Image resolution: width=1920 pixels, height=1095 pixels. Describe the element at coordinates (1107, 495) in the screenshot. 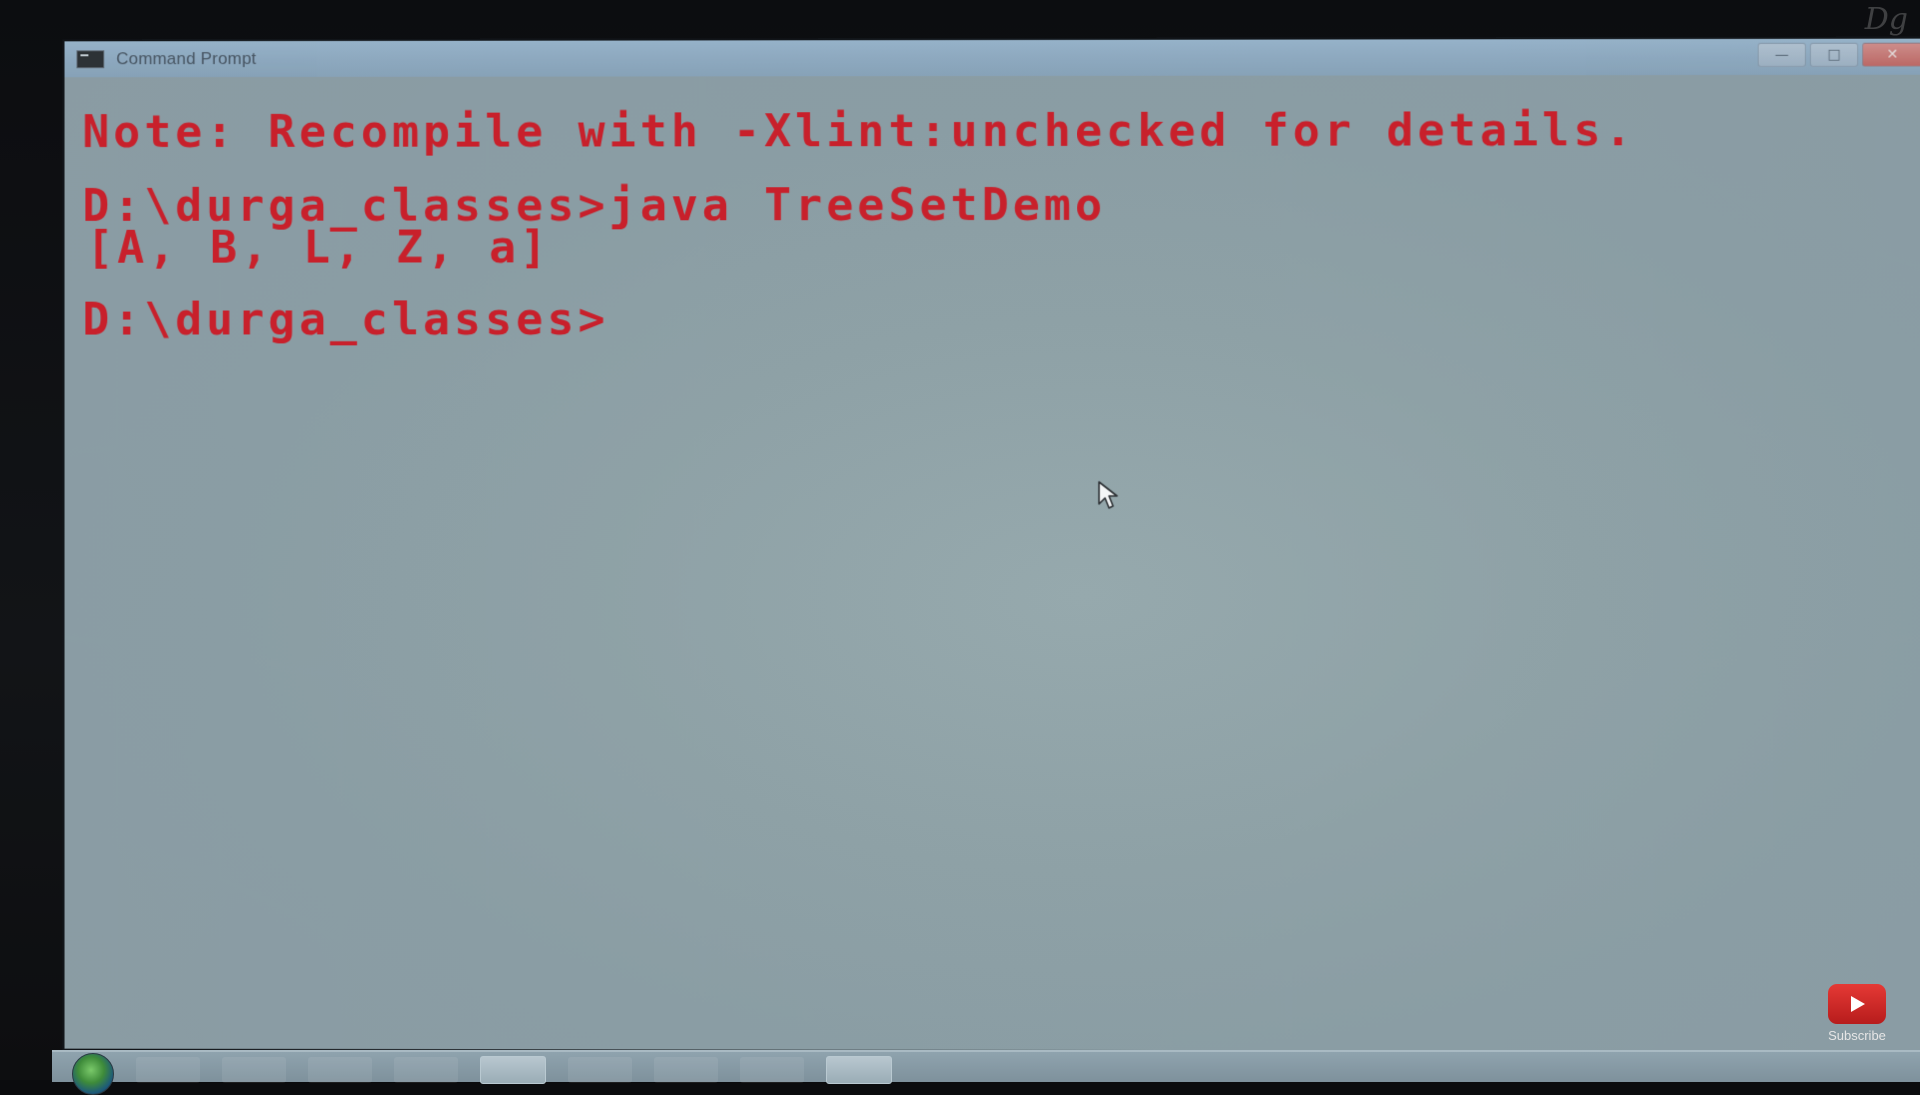

I see `mouse-pointer-icon` at that location.